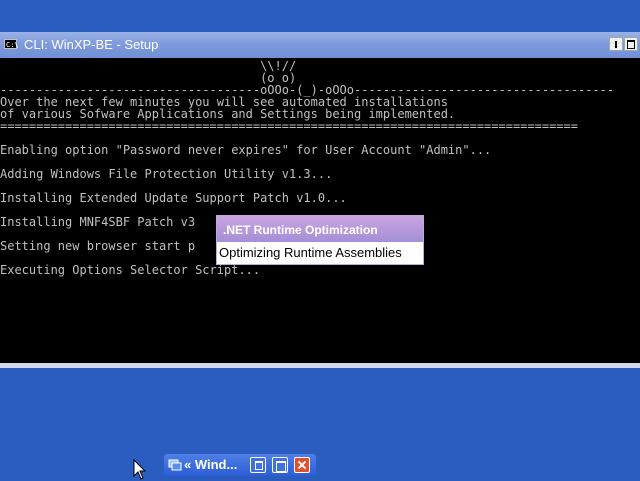 This screenshot has height=481, width=640. Describe the element at coordinates (140, 469) in the screenshot. I see `mouse-cursor-icon` at that location.